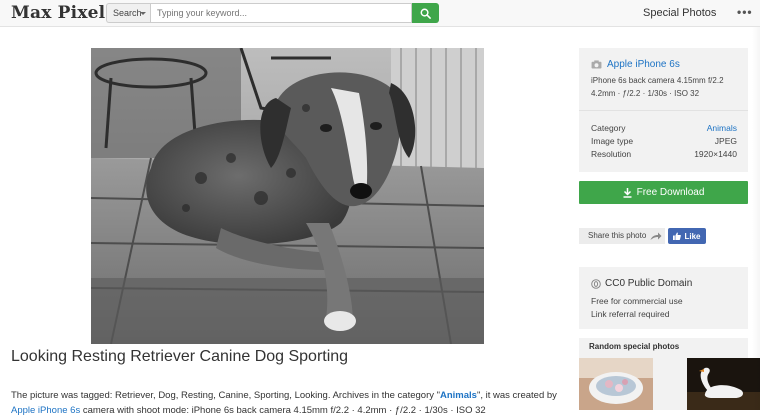  I want to click on search-icon, so click(425, 13).